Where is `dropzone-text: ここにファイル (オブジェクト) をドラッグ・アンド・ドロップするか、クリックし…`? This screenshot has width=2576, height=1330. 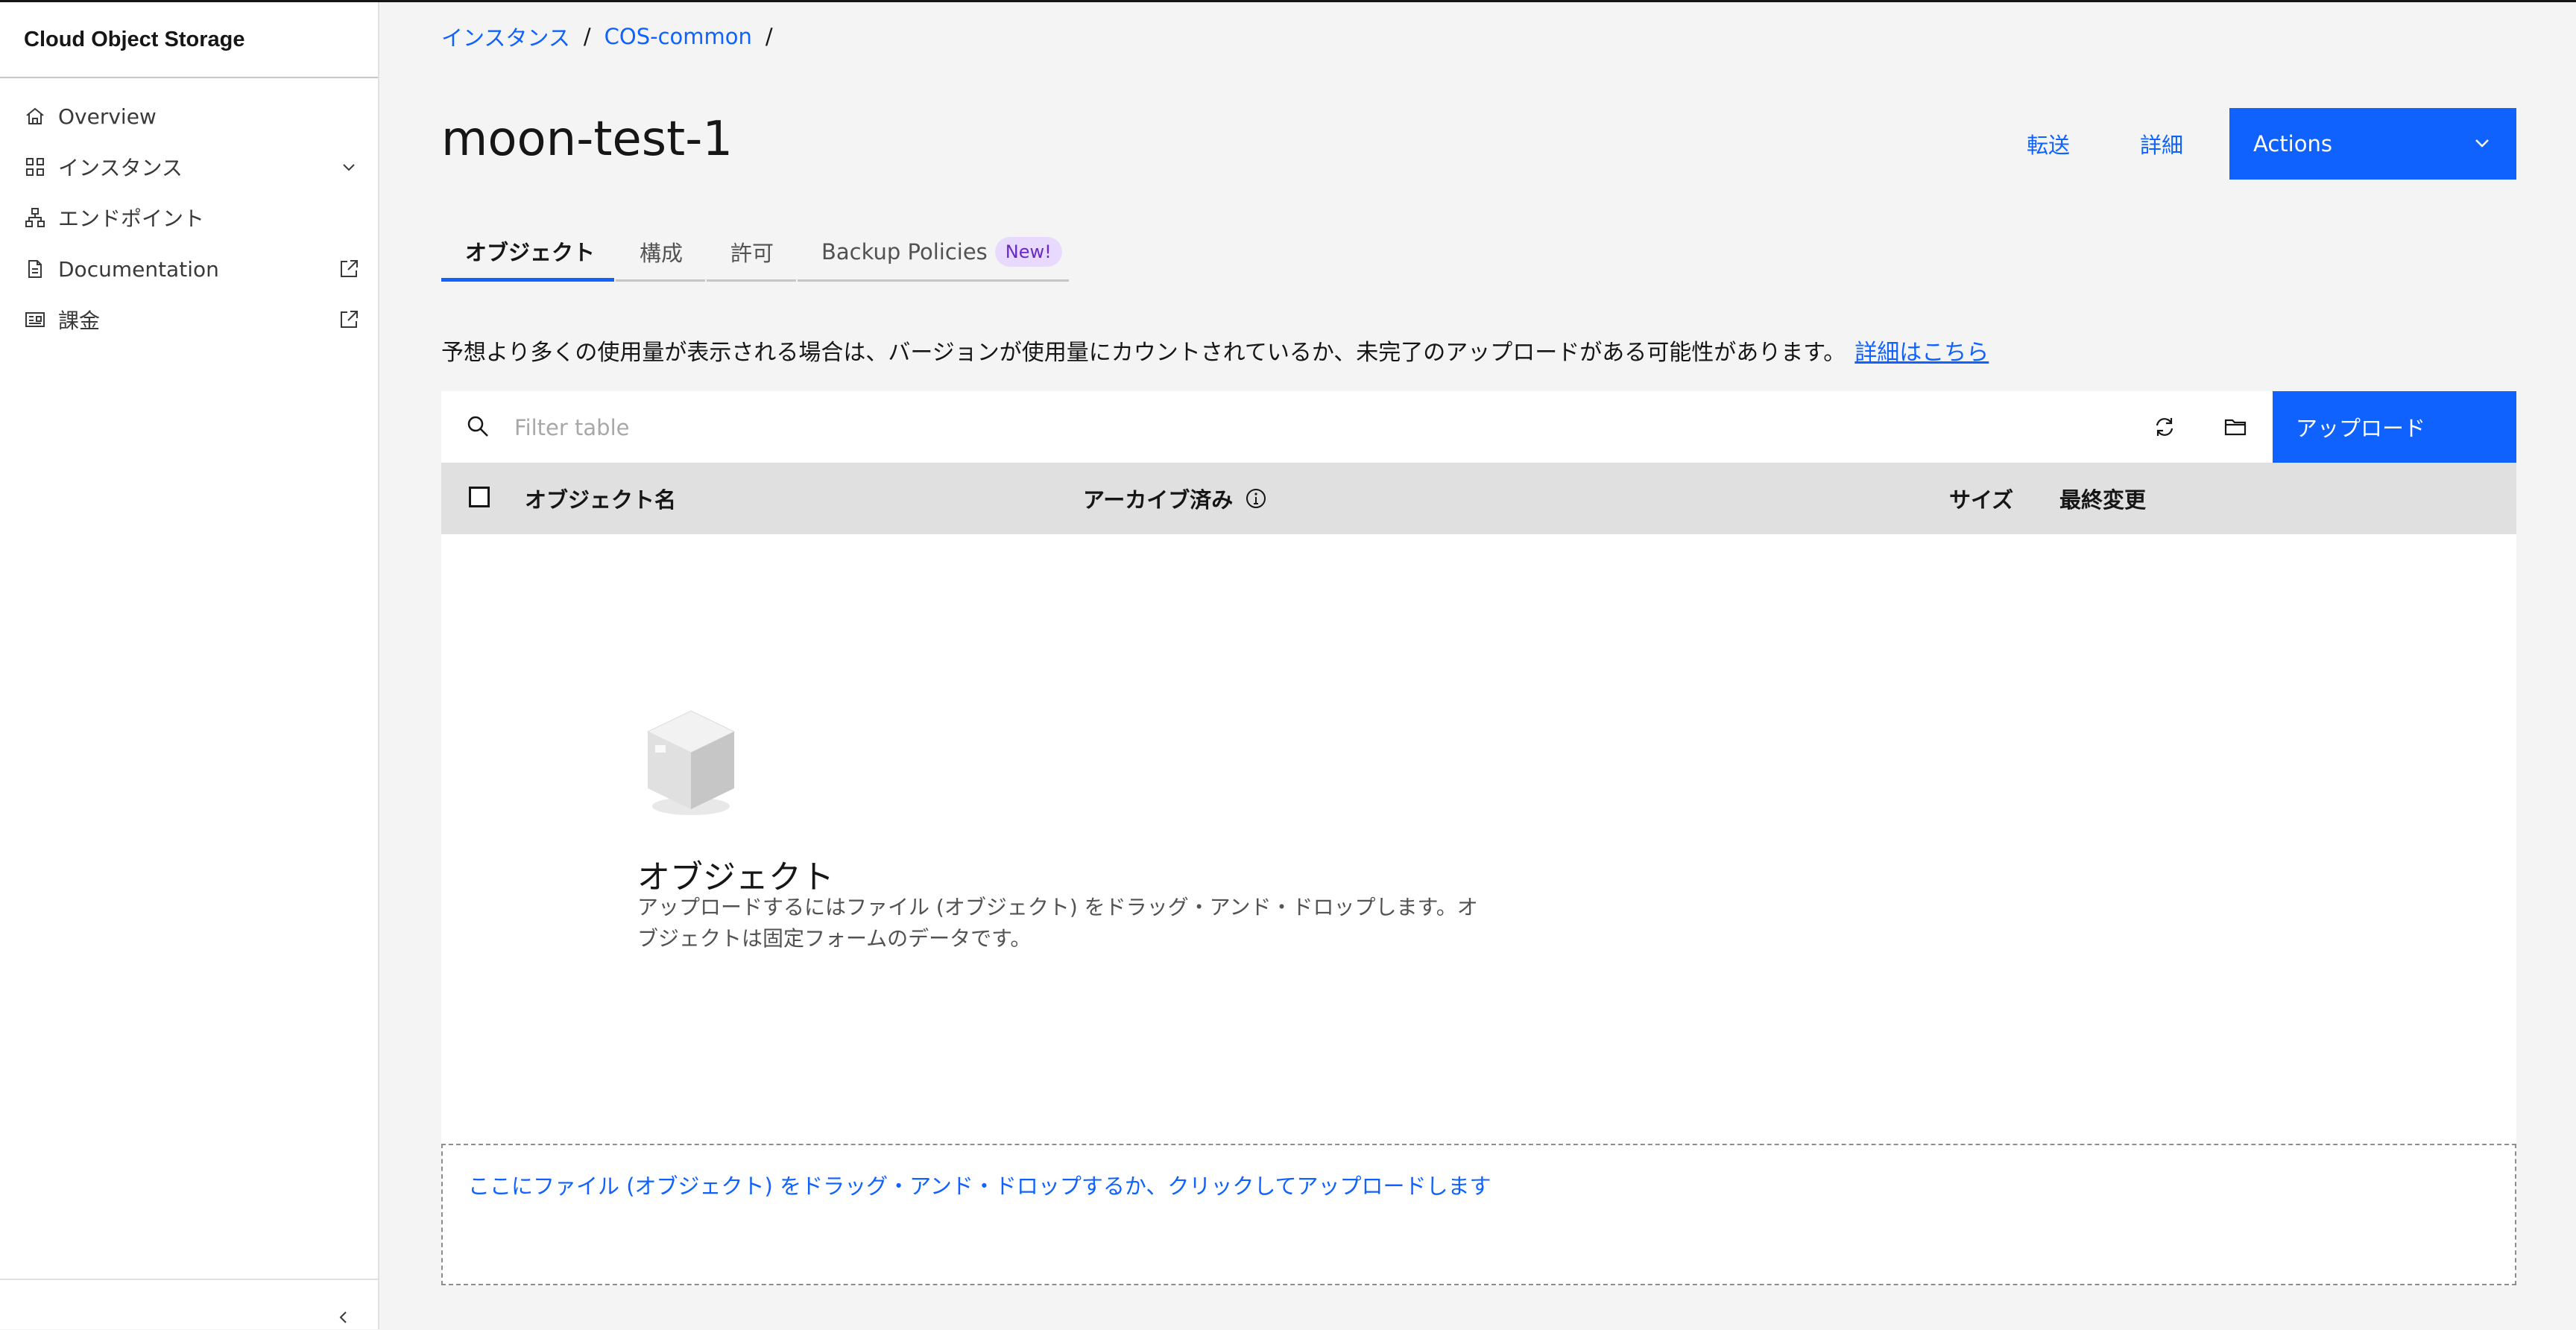
dropzone-text: ここにファイル (オブジェクト) をドラッグ・アンド・ドロップするか、クリックし… is located at coordinates (980, 1186).